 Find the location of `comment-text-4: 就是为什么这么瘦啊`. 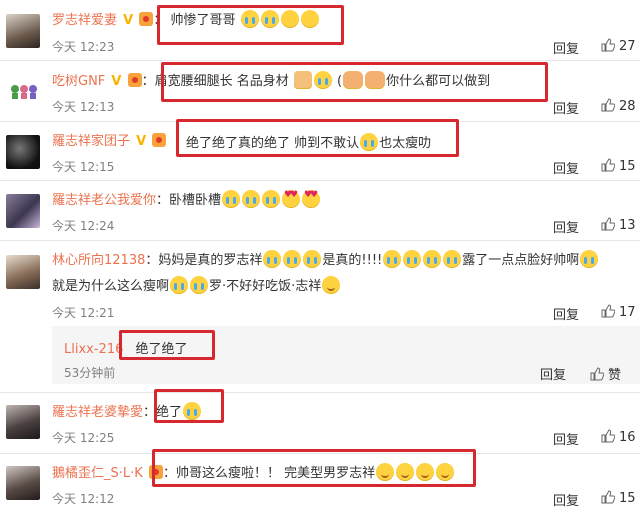

comment-text-4: 就是为什么这么瘦啊 is located at coordinates (111, 286).